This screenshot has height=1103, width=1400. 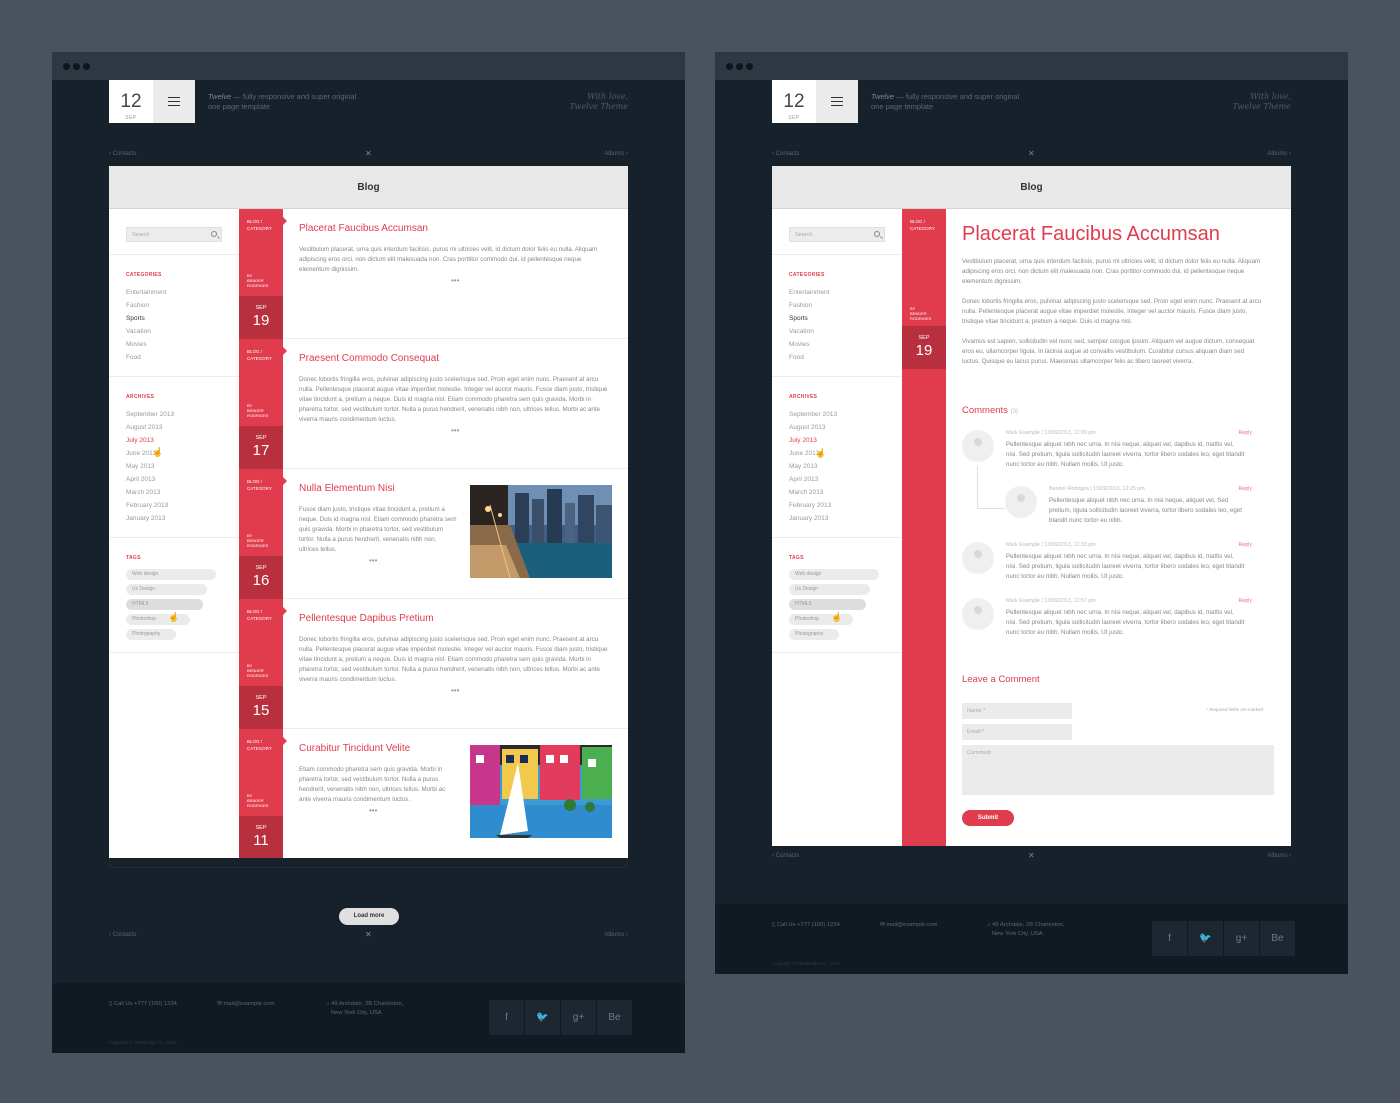 What do you see at coordinates (1118, 770) in the screenshot?
I see `comment-textarea: Comment` at bounding box center [1118, 770].